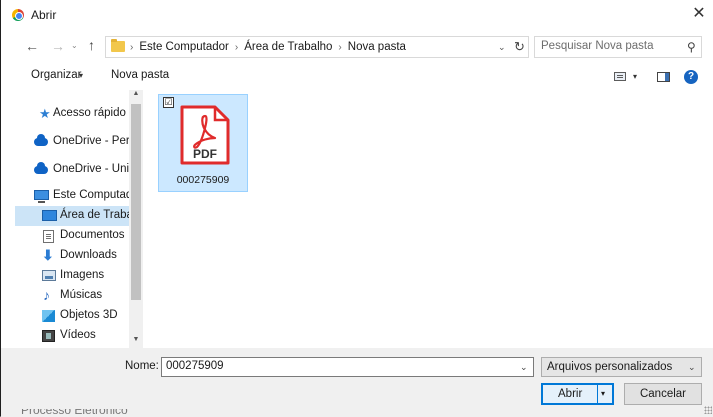 This screenshot has width=713, height=417. Describe the element at coordinates (48, 336) in the screenshot. I see `video-icon` at that location.